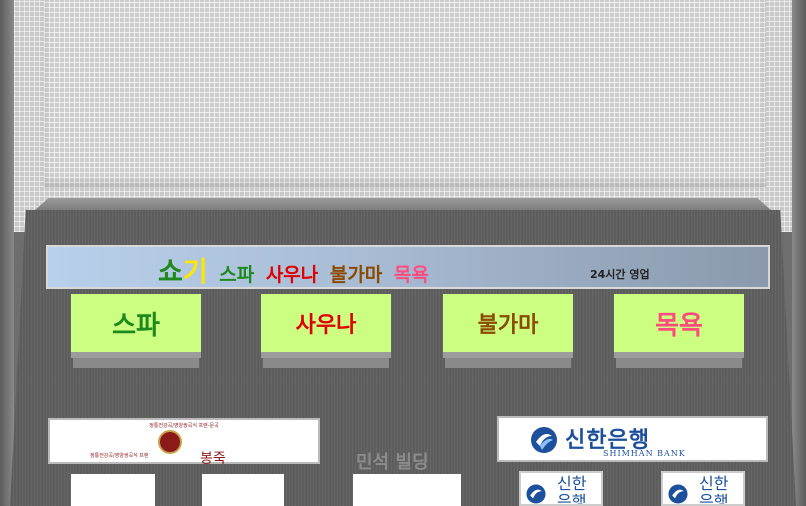 The width and height of the screenshot is (806, 506). I want to click on bonjuk-bottom-text: 정통전강곡/영양쌍곡식 프랜, so click(119, 456).